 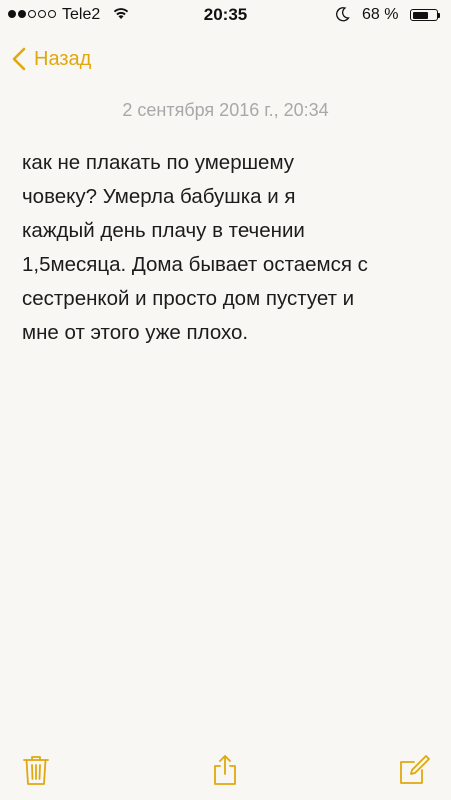 What do you see at coordinates (380, 14) in the screenshot?
I see `battery-percent: 68 %` at bounding box center [380, 14].